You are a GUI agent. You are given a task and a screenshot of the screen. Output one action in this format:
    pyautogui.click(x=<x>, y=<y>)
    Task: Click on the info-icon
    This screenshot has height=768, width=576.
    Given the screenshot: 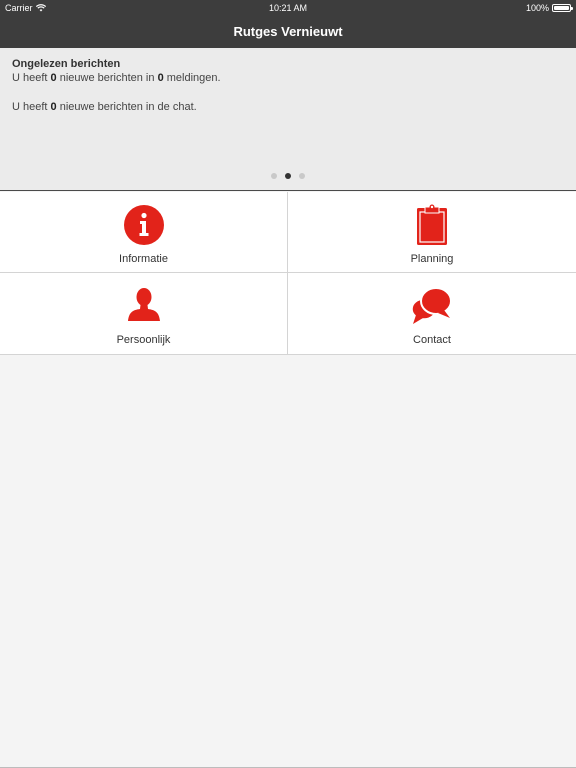 What is the action you would take?
    pyautogui.click(x=143, y=225)
    